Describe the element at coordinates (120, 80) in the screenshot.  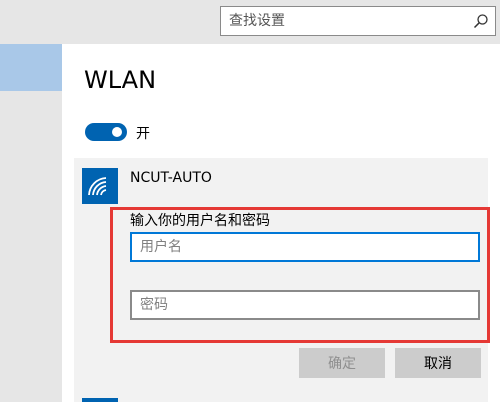
I see `page-title: WLAN` at that location.